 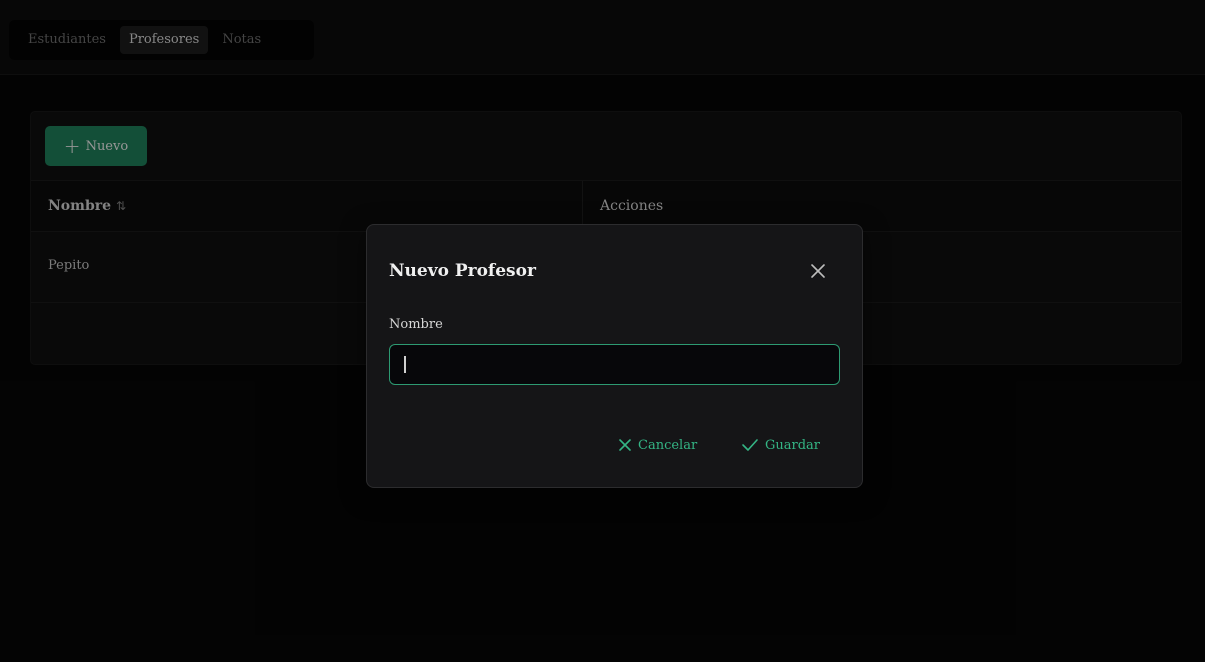 I want to click on save-button: Guardar, so click(x=780, y=445).